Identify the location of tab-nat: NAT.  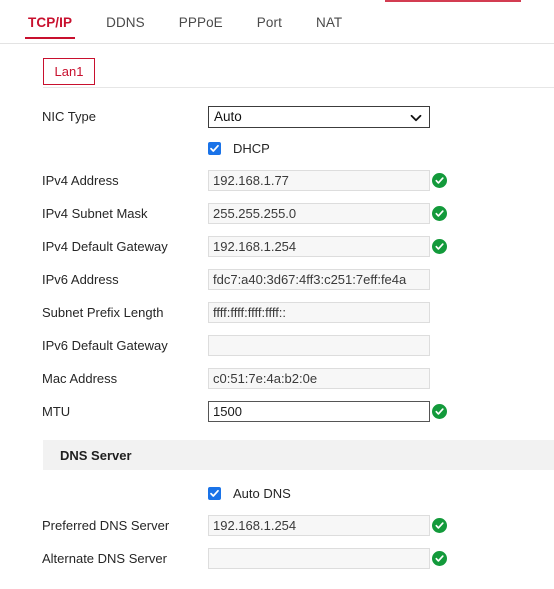
(329, 24).